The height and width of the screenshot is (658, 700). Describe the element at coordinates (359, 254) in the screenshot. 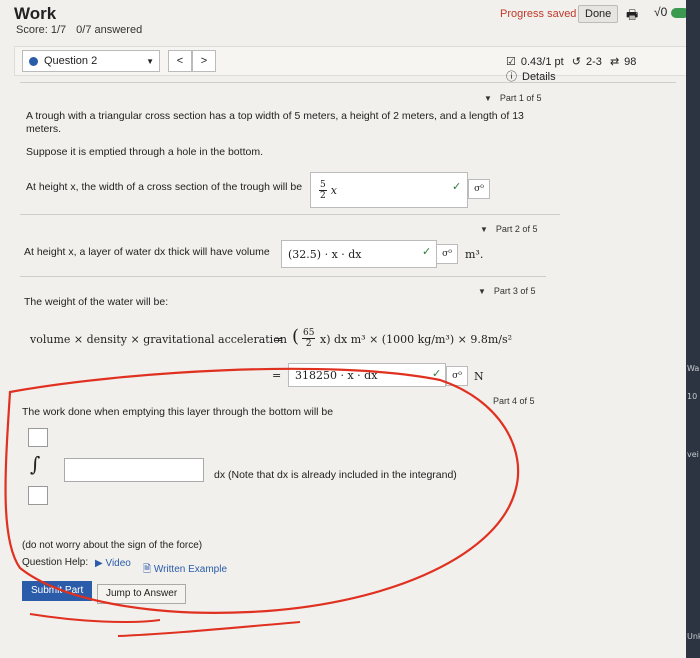

I see `volume-answer-field: (32.5) · x · dx` at that location.